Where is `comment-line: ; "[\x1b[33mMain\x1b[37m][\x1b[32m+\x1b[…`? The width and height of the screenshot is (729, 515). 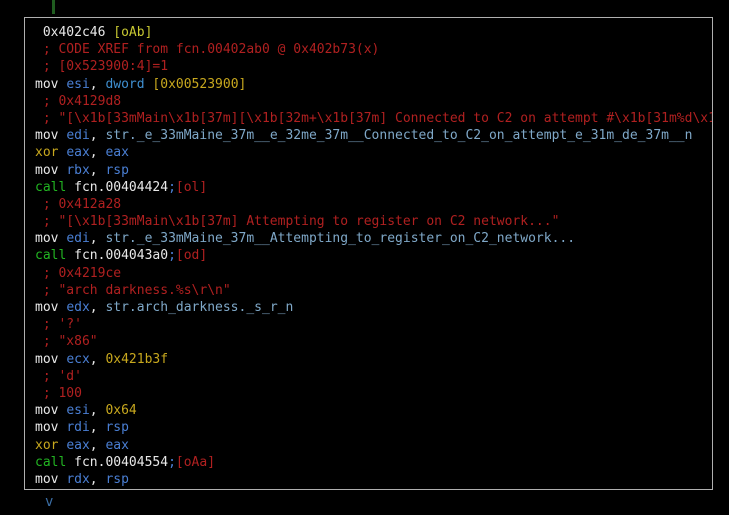 comment-line: ; "[\x1b[33mMain\x1b[37m][\x1b[32m+\x1b[… is located at coordinates (373, 118).